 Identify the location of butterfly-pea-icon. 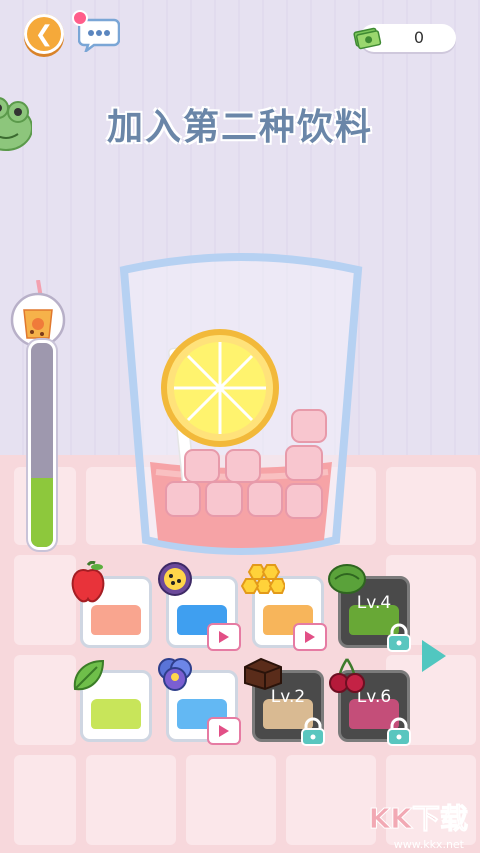
(175, 677).